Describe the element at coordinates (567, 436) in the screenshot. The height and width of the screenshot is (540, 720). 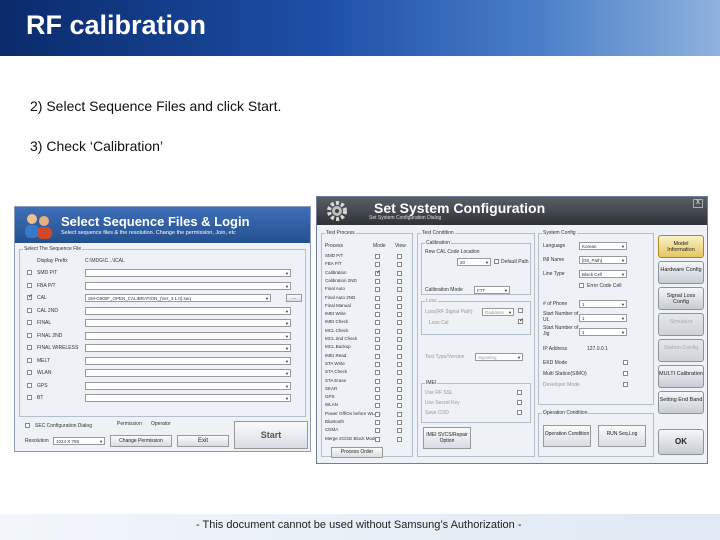
I see `operation-condition-button: Operation Condition` at that location.